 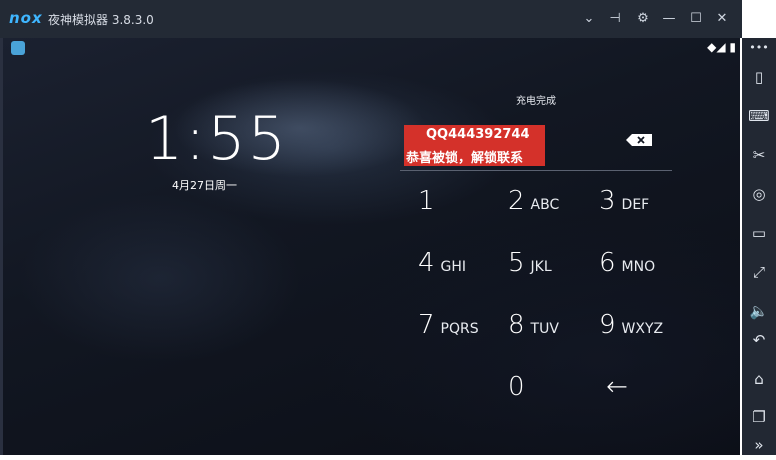 What do you see at coordinates (642, 329) in the screenshot?
I see `key-letters: WXYZ` at bounding box center [642, 329].